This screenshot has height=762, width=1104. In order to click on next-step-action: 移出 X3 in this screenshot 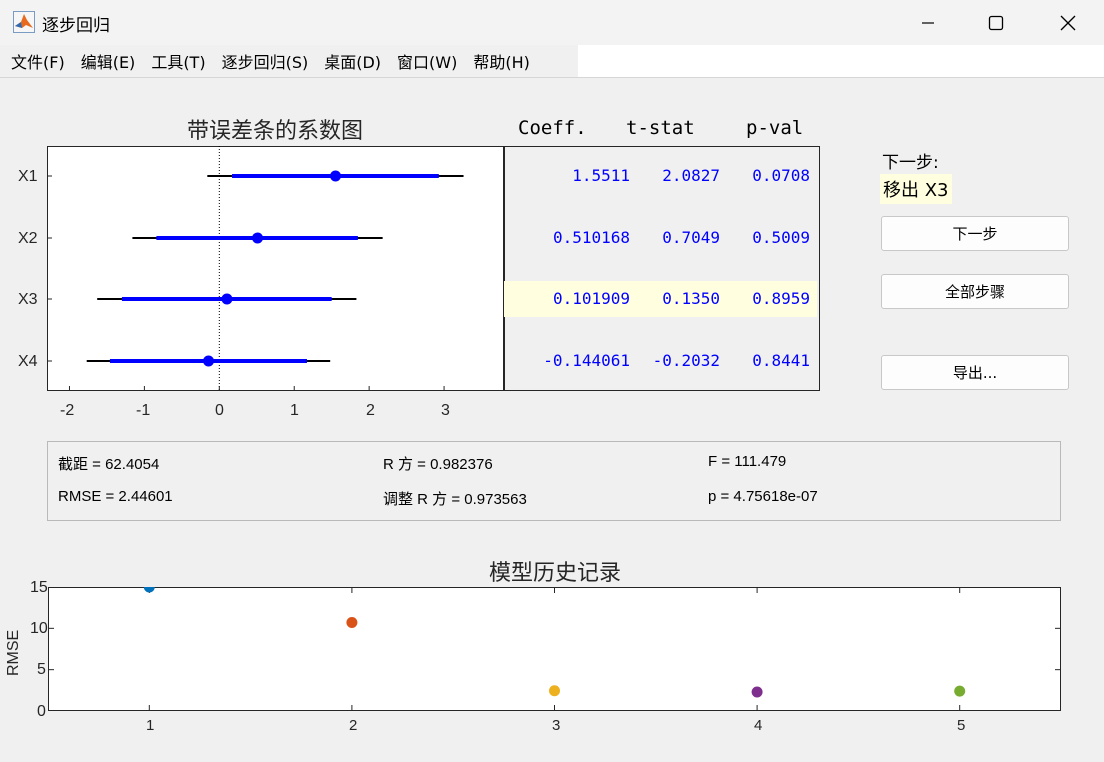, I will do `click(916, 189)`.